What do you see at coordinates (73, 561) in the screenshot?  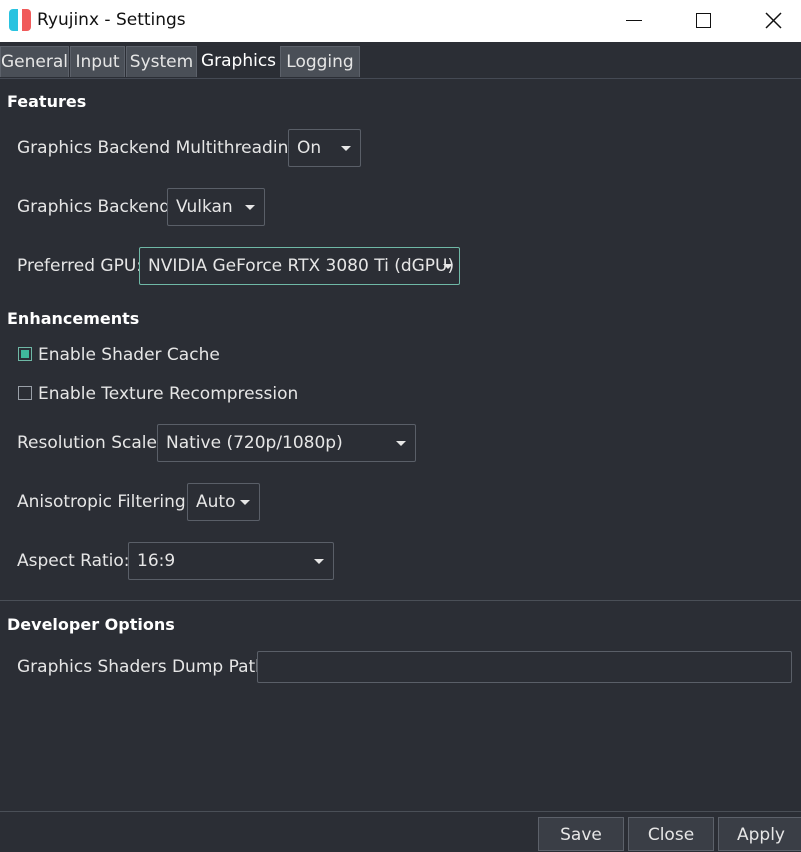 I see `aspect-ratio-label: Aspect Ratio:` at bounding box center [73, 561].